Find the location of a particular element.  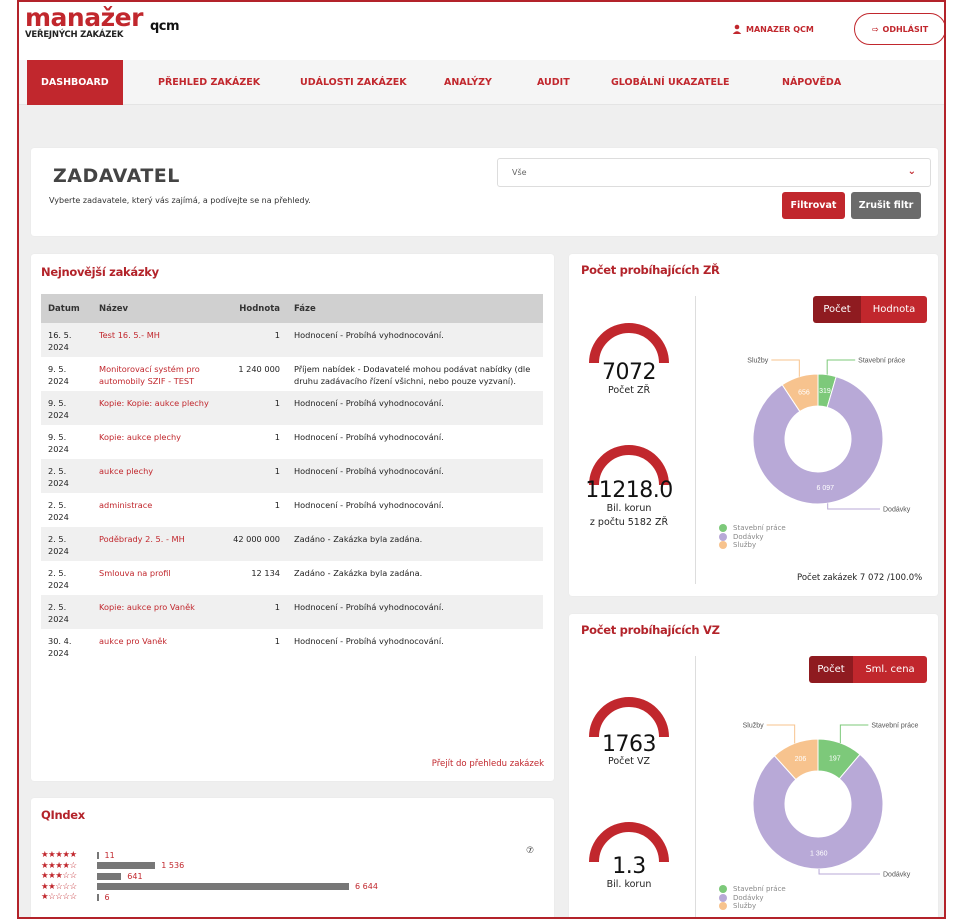

logout-icon: ⇨ is located at coordinates (875, 29).